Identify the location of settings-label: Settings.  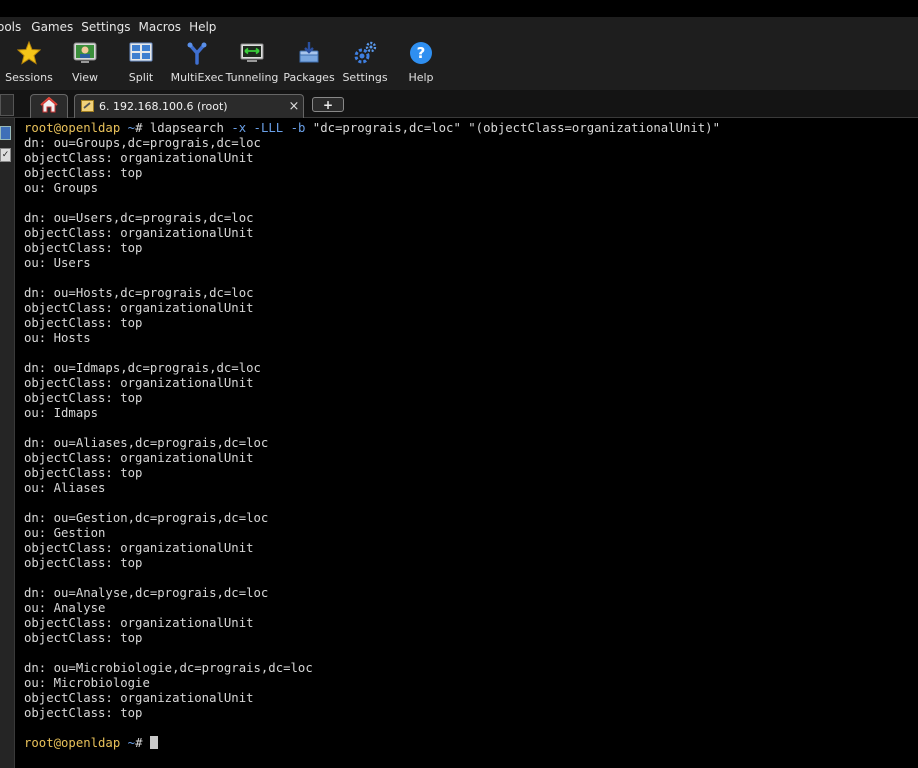
(365, 77).